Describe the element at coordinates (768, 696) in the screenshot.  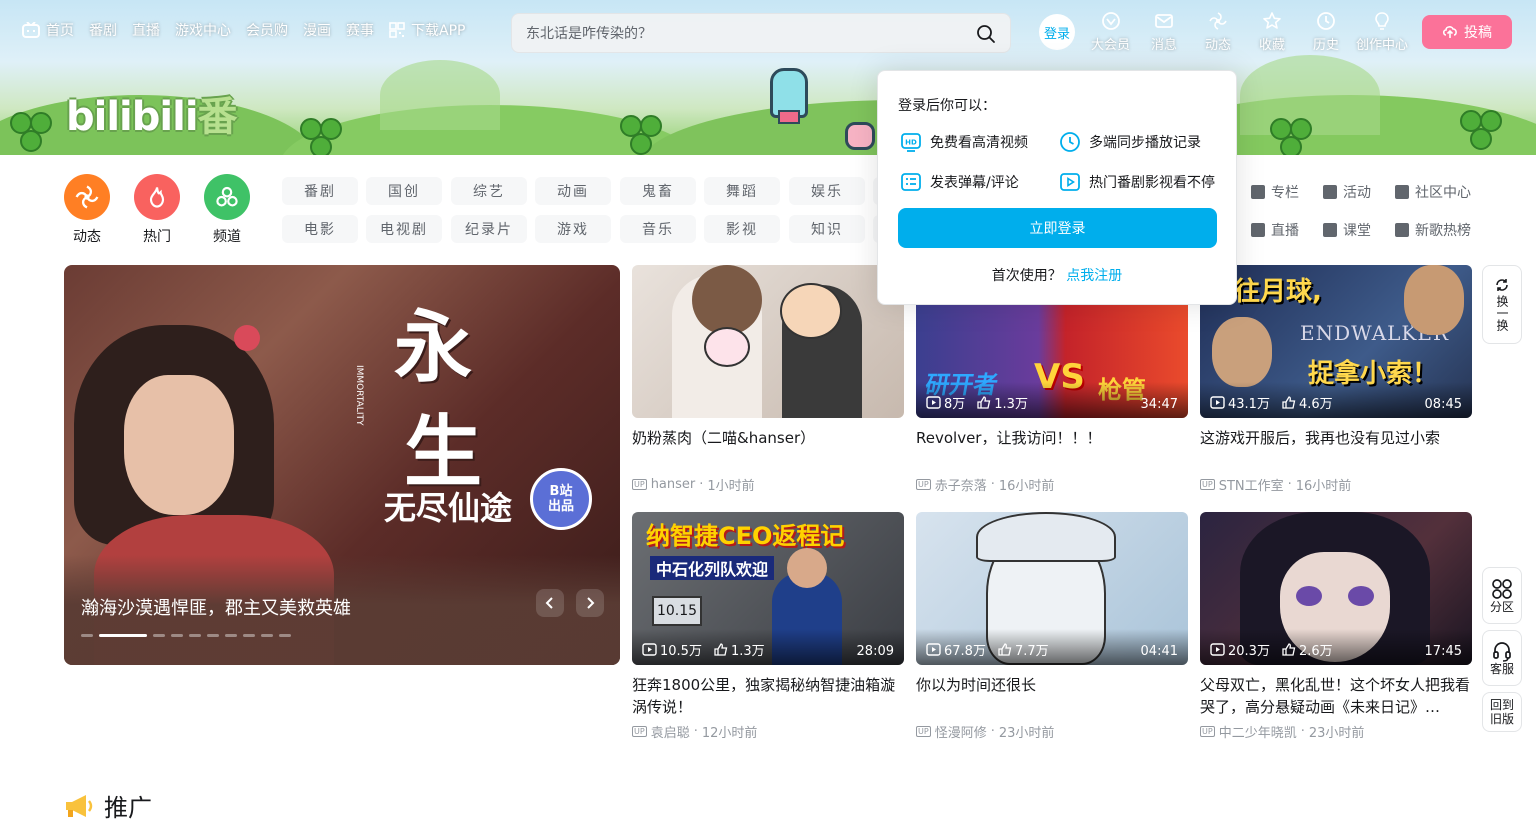
I see `video-title: 狂奔1800公里，独家揭秘纳智捷油箱漩涡传说！` at that location.